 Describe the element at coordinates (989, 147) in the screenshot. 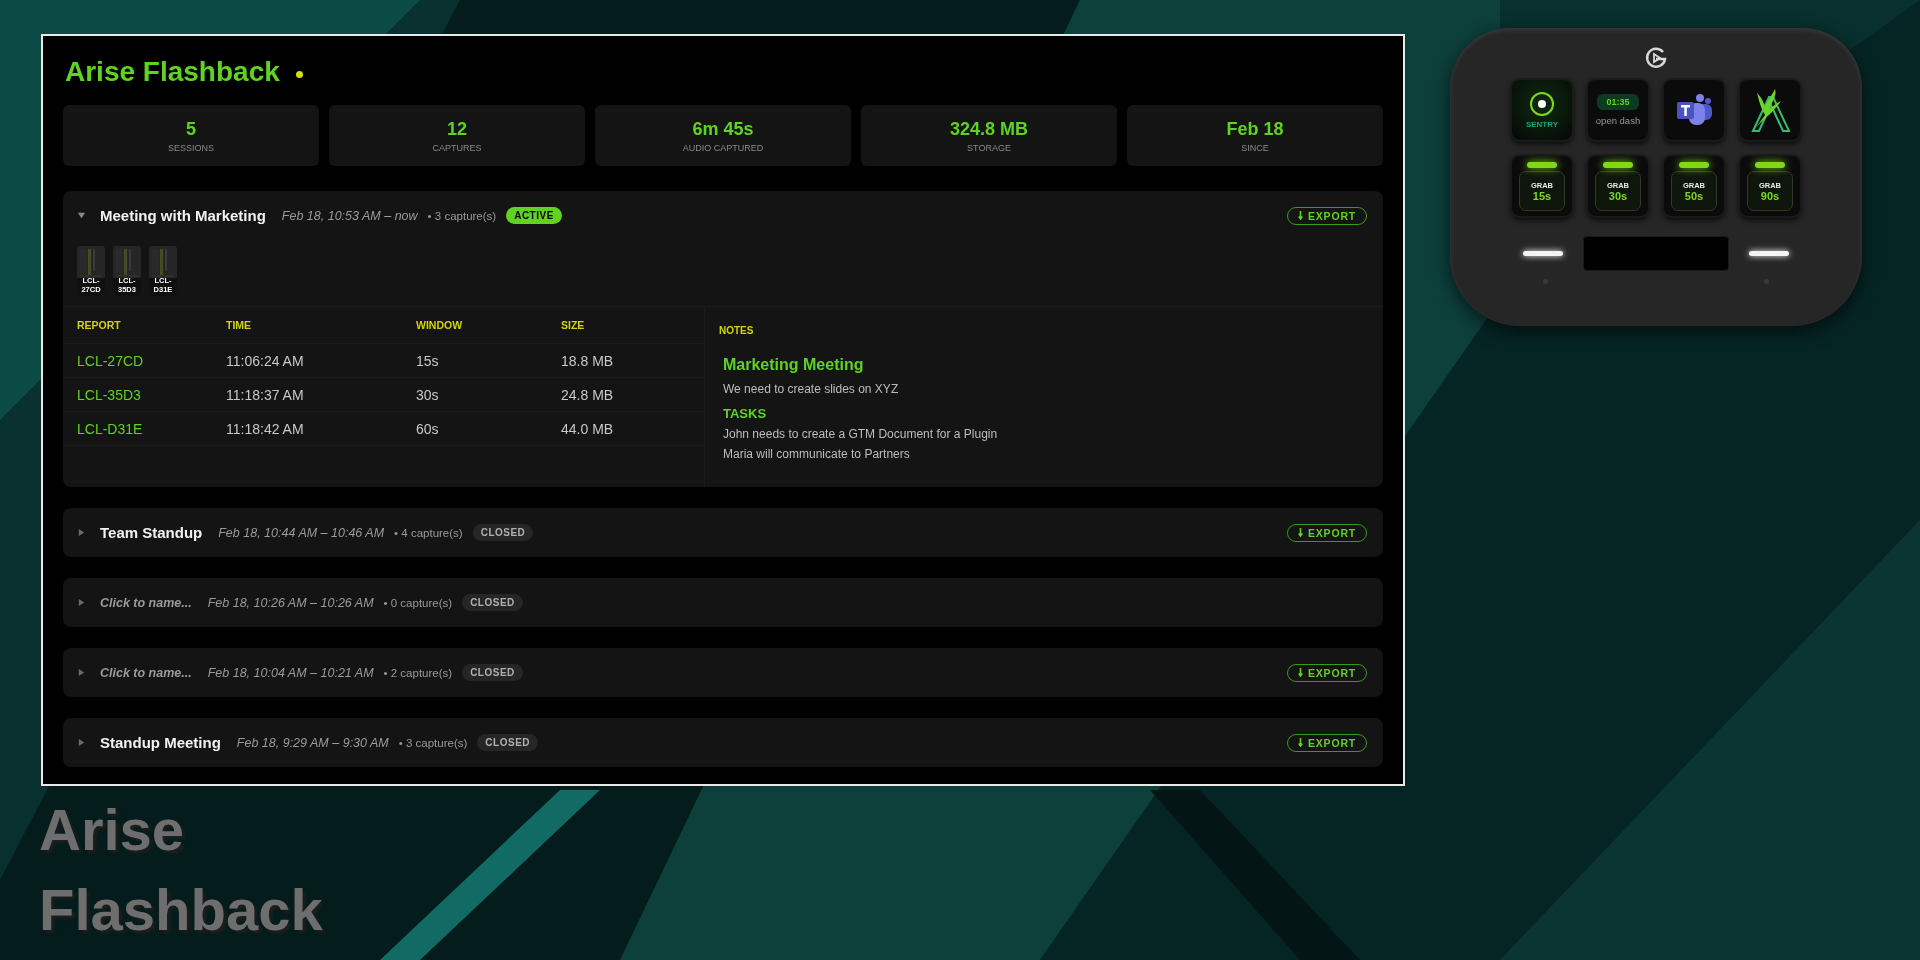

I see `stat-label: STORAGE` at that location.